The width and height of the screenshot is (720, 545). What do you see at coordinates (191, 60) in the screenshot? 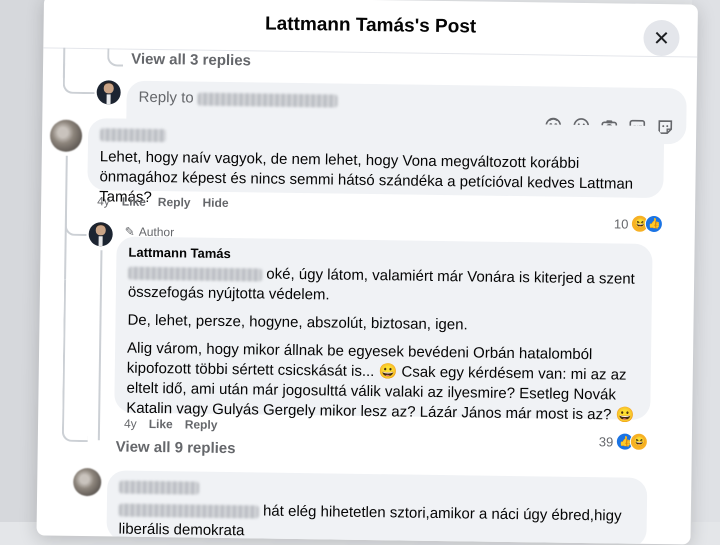
I see `view-replies-link: View all 3 replies` at bounding box center [191, 60].